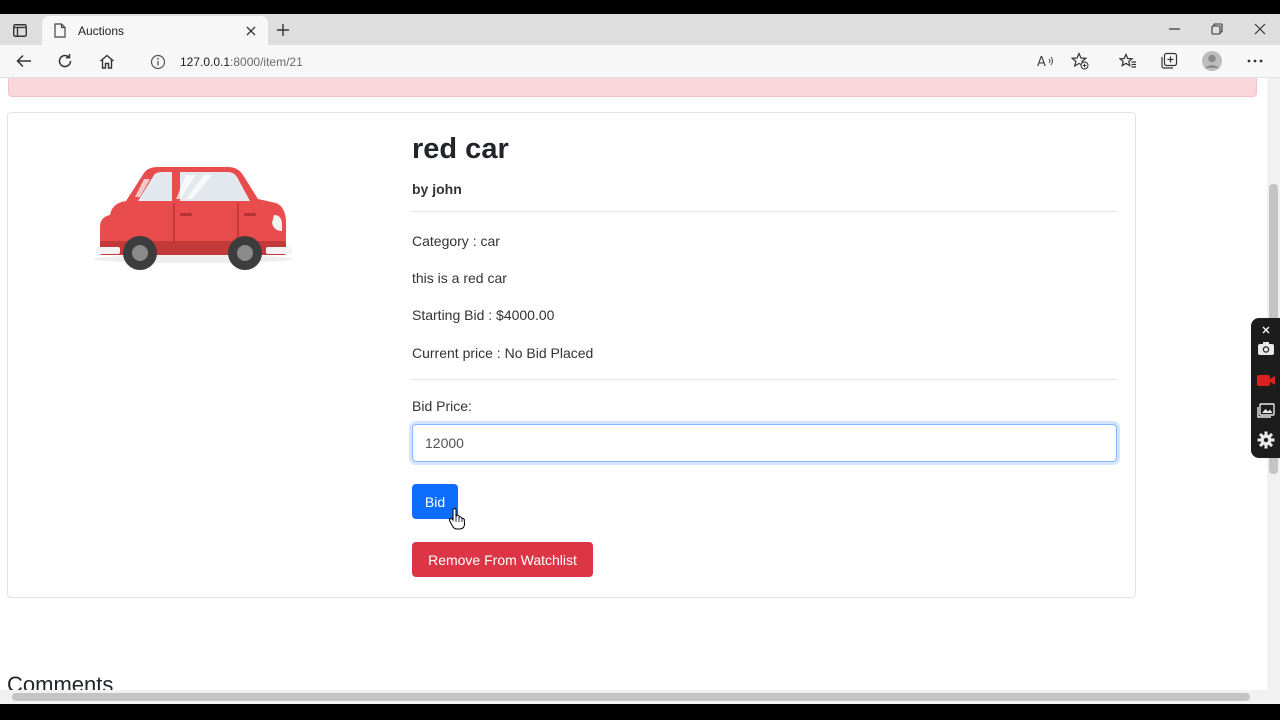 The width and height of the screenshot is (1280, 720). Describe the element at coordinates (442, 406) in the screenshot. I see `bid-price-label: Bid Price:` at that location.